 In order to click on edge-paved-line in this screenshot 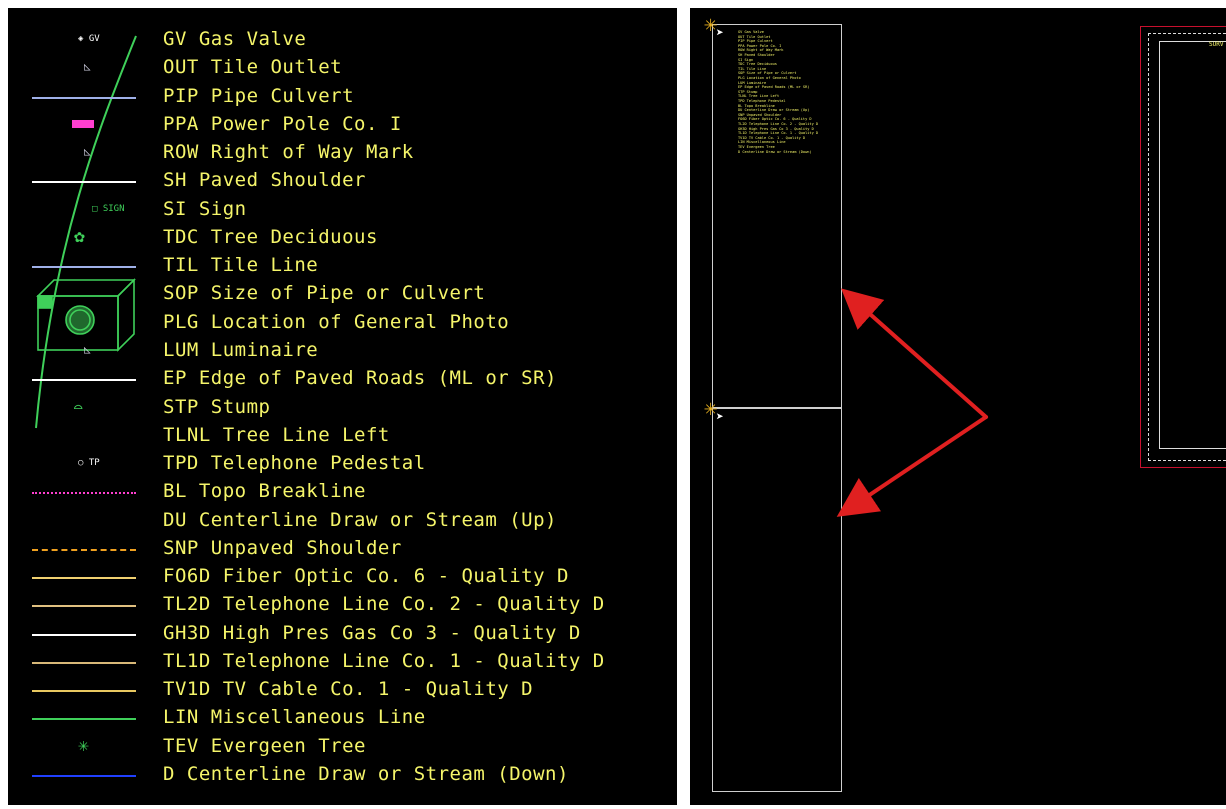, I will do `click(84, 380)`.